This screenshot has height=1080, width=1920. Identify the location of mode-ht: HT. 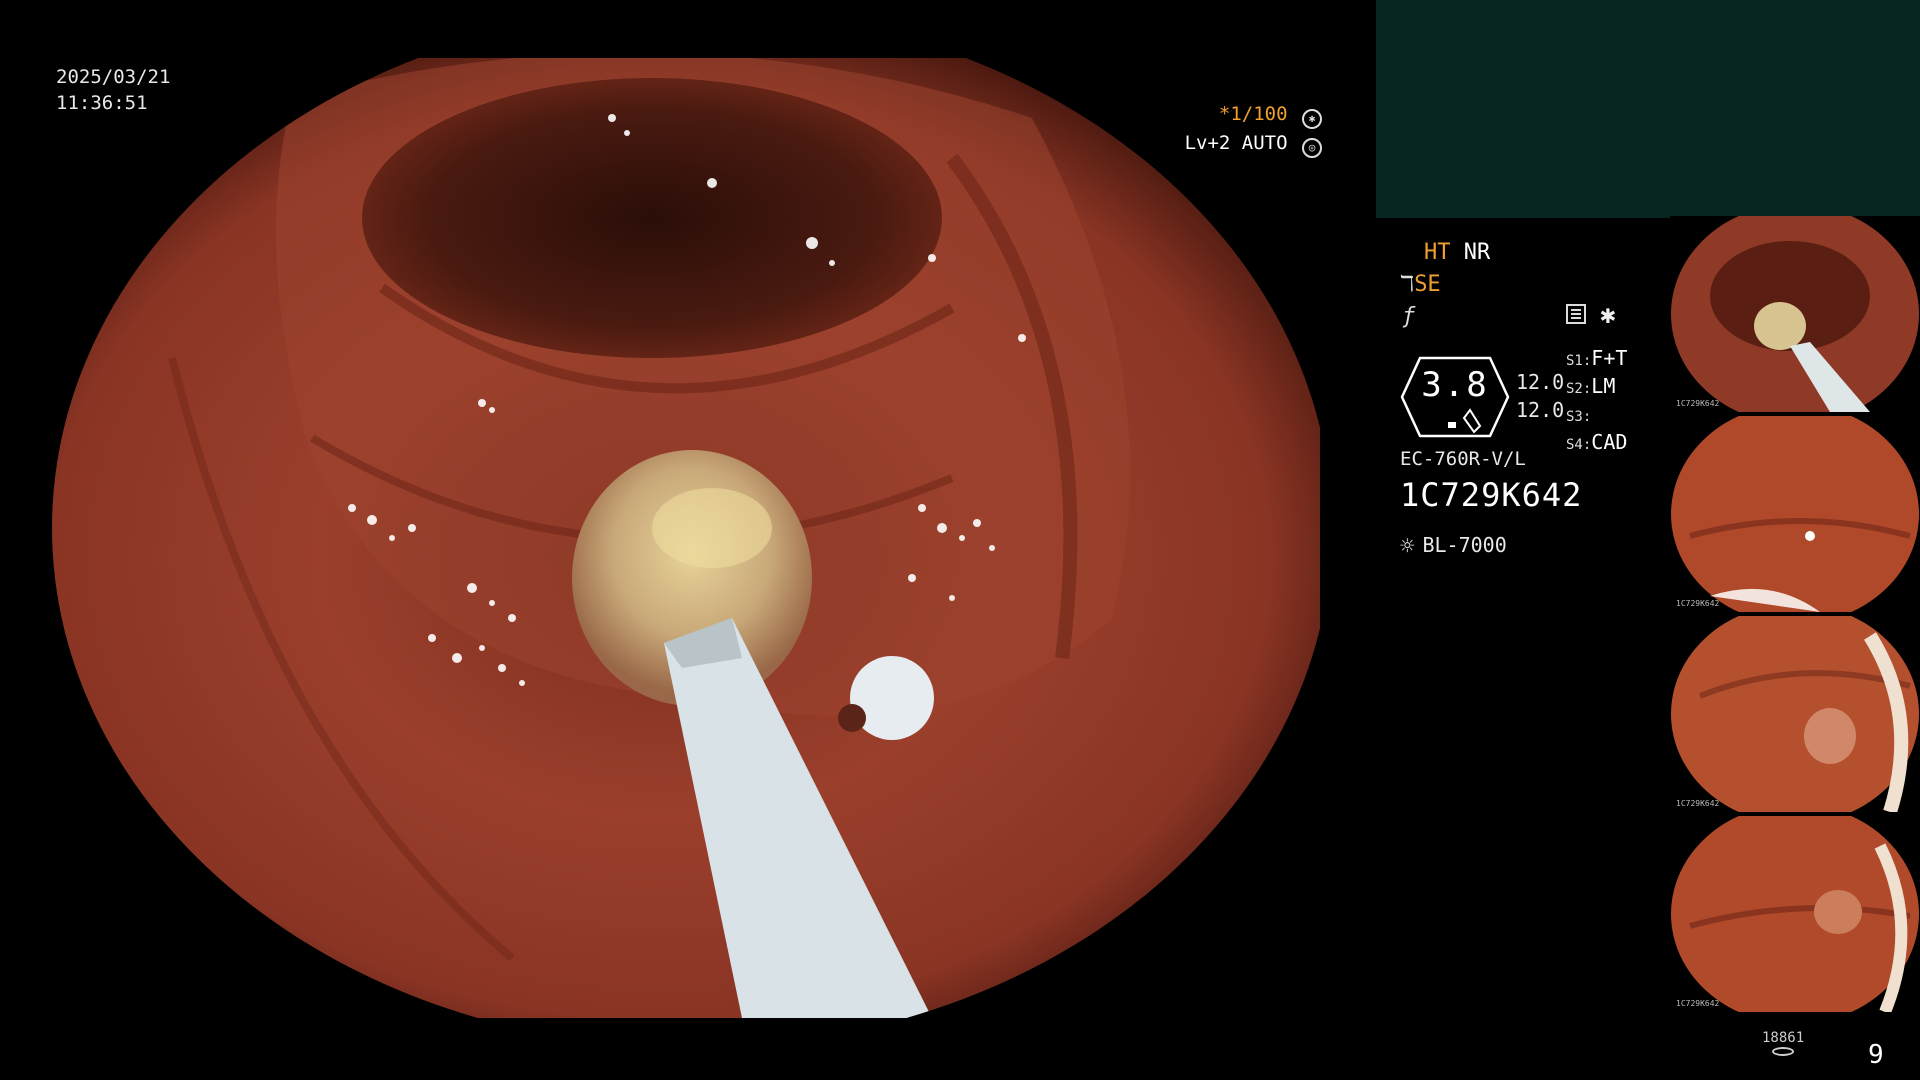
(1437, 252).